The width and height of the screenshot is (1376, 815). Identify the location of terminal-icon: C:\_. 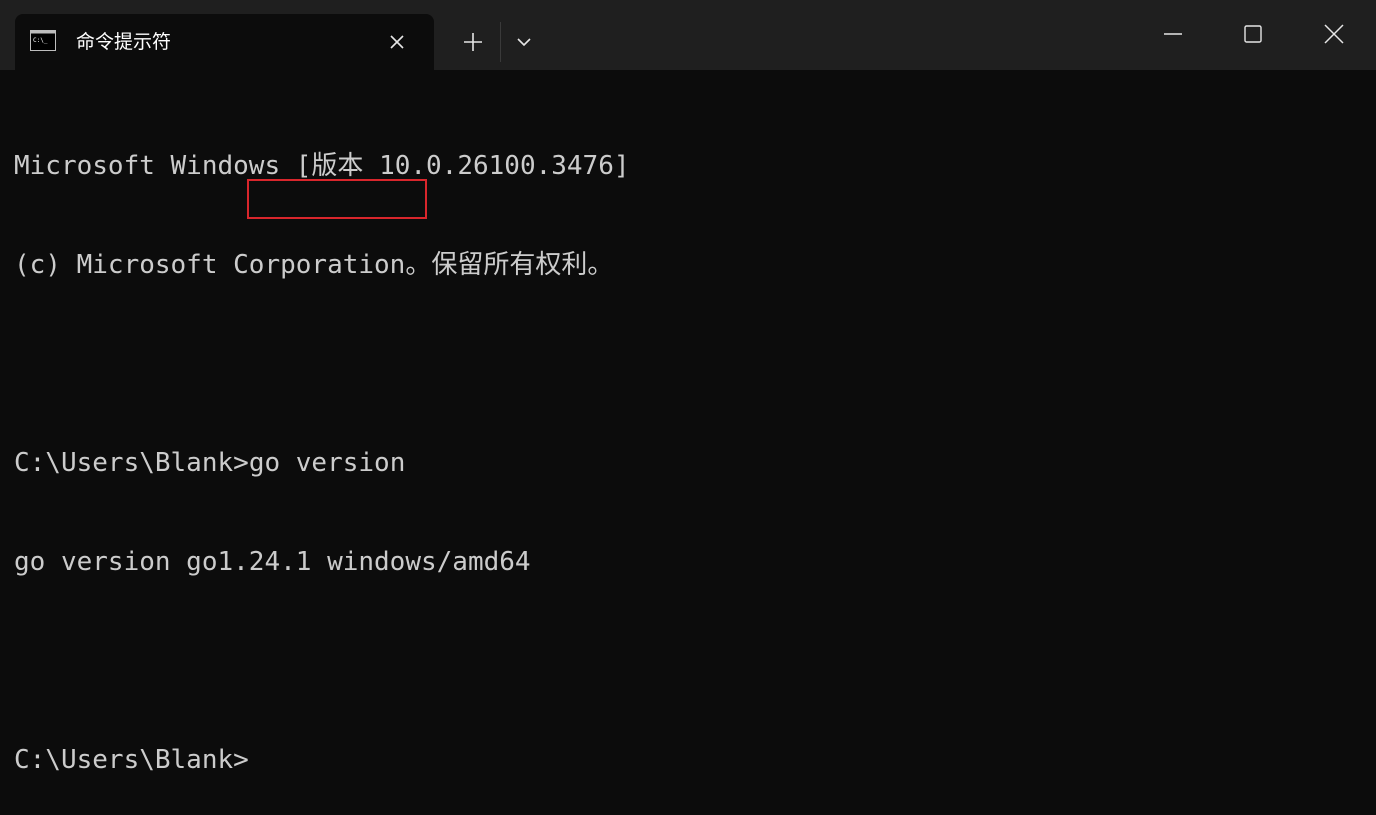
(43, 40).